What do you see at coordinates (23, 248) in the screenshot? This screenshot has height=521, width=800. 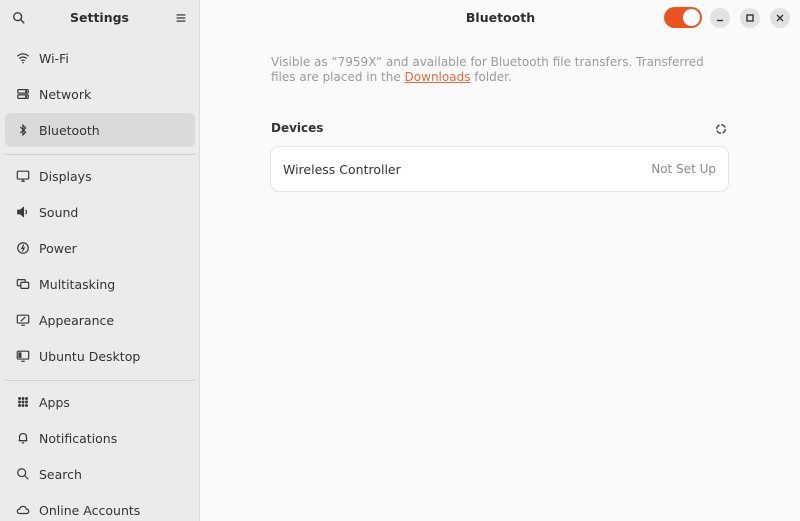 I see `power-icon` at bounding box center [23, 248].